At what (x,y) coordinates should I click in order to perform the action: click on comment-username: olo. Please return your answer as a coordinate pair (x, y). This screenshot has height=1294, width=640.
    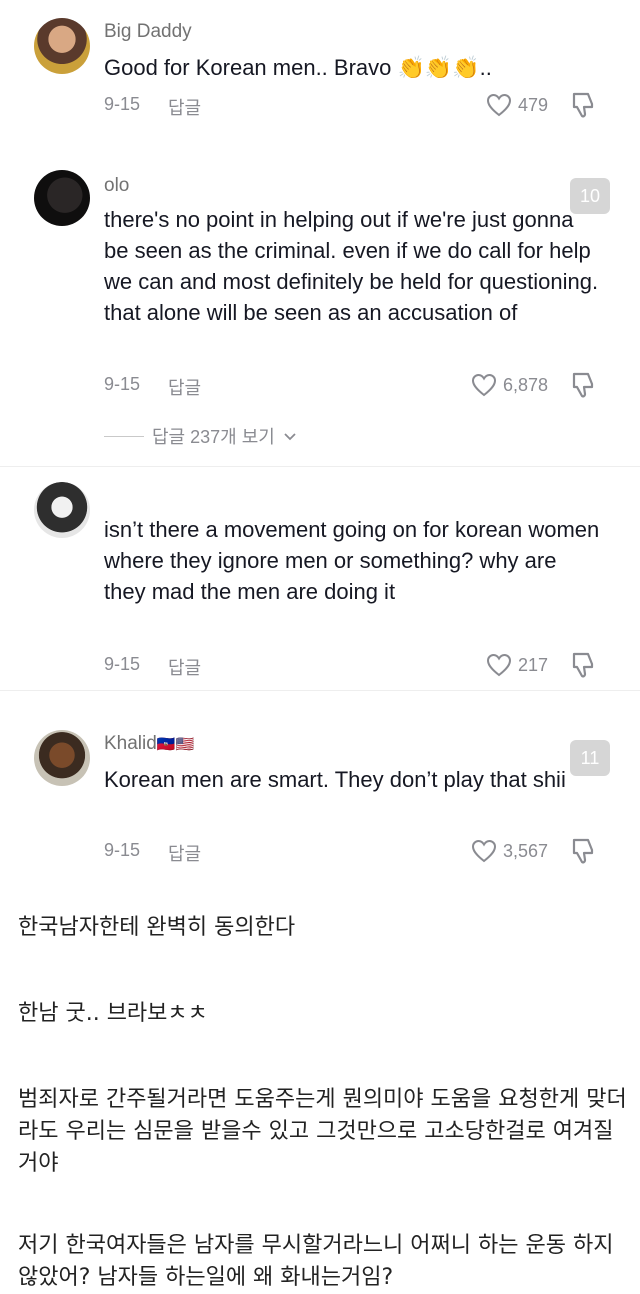
    Looking at the image, I should click on (116, 186).